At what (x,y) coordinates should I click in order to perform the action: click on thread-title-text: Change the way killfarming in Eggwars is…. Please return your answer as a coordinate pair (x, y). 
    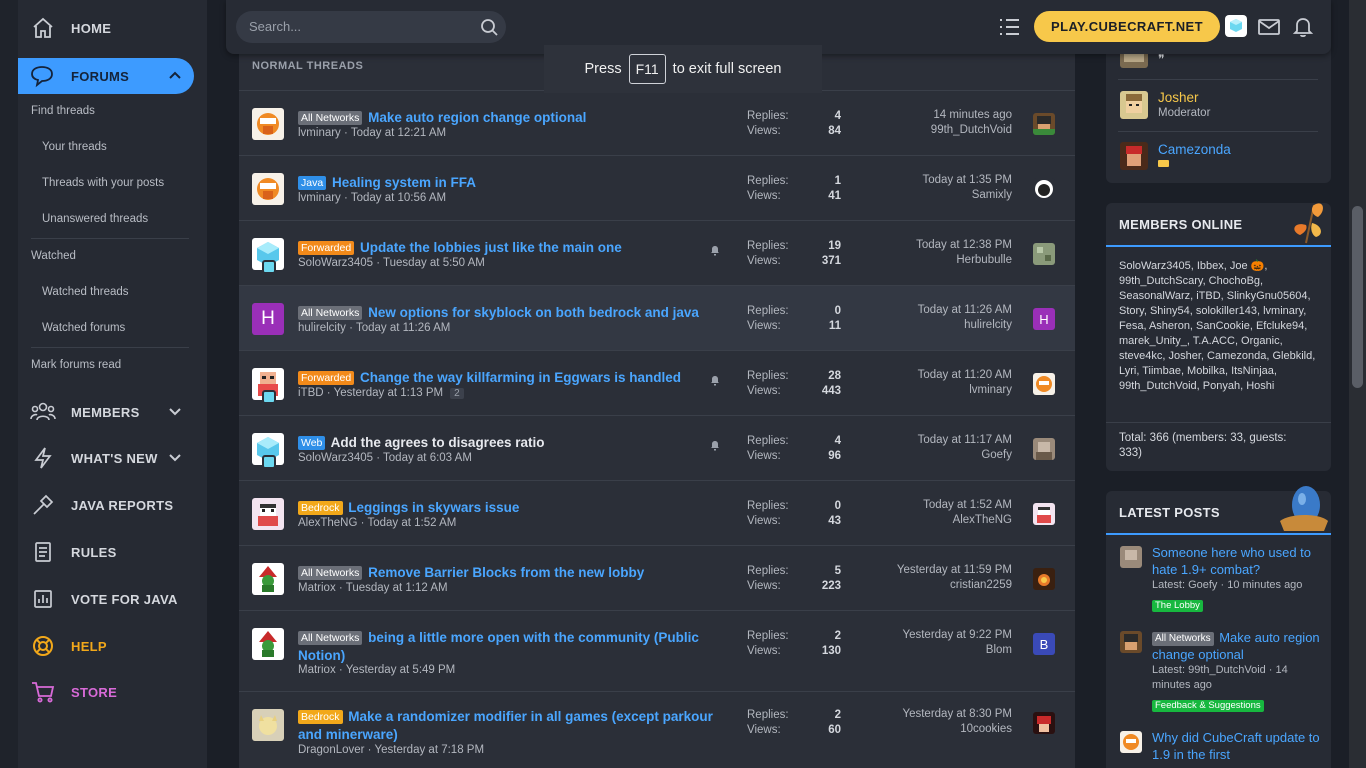
    Looking at the image, I should click on (520, 377).